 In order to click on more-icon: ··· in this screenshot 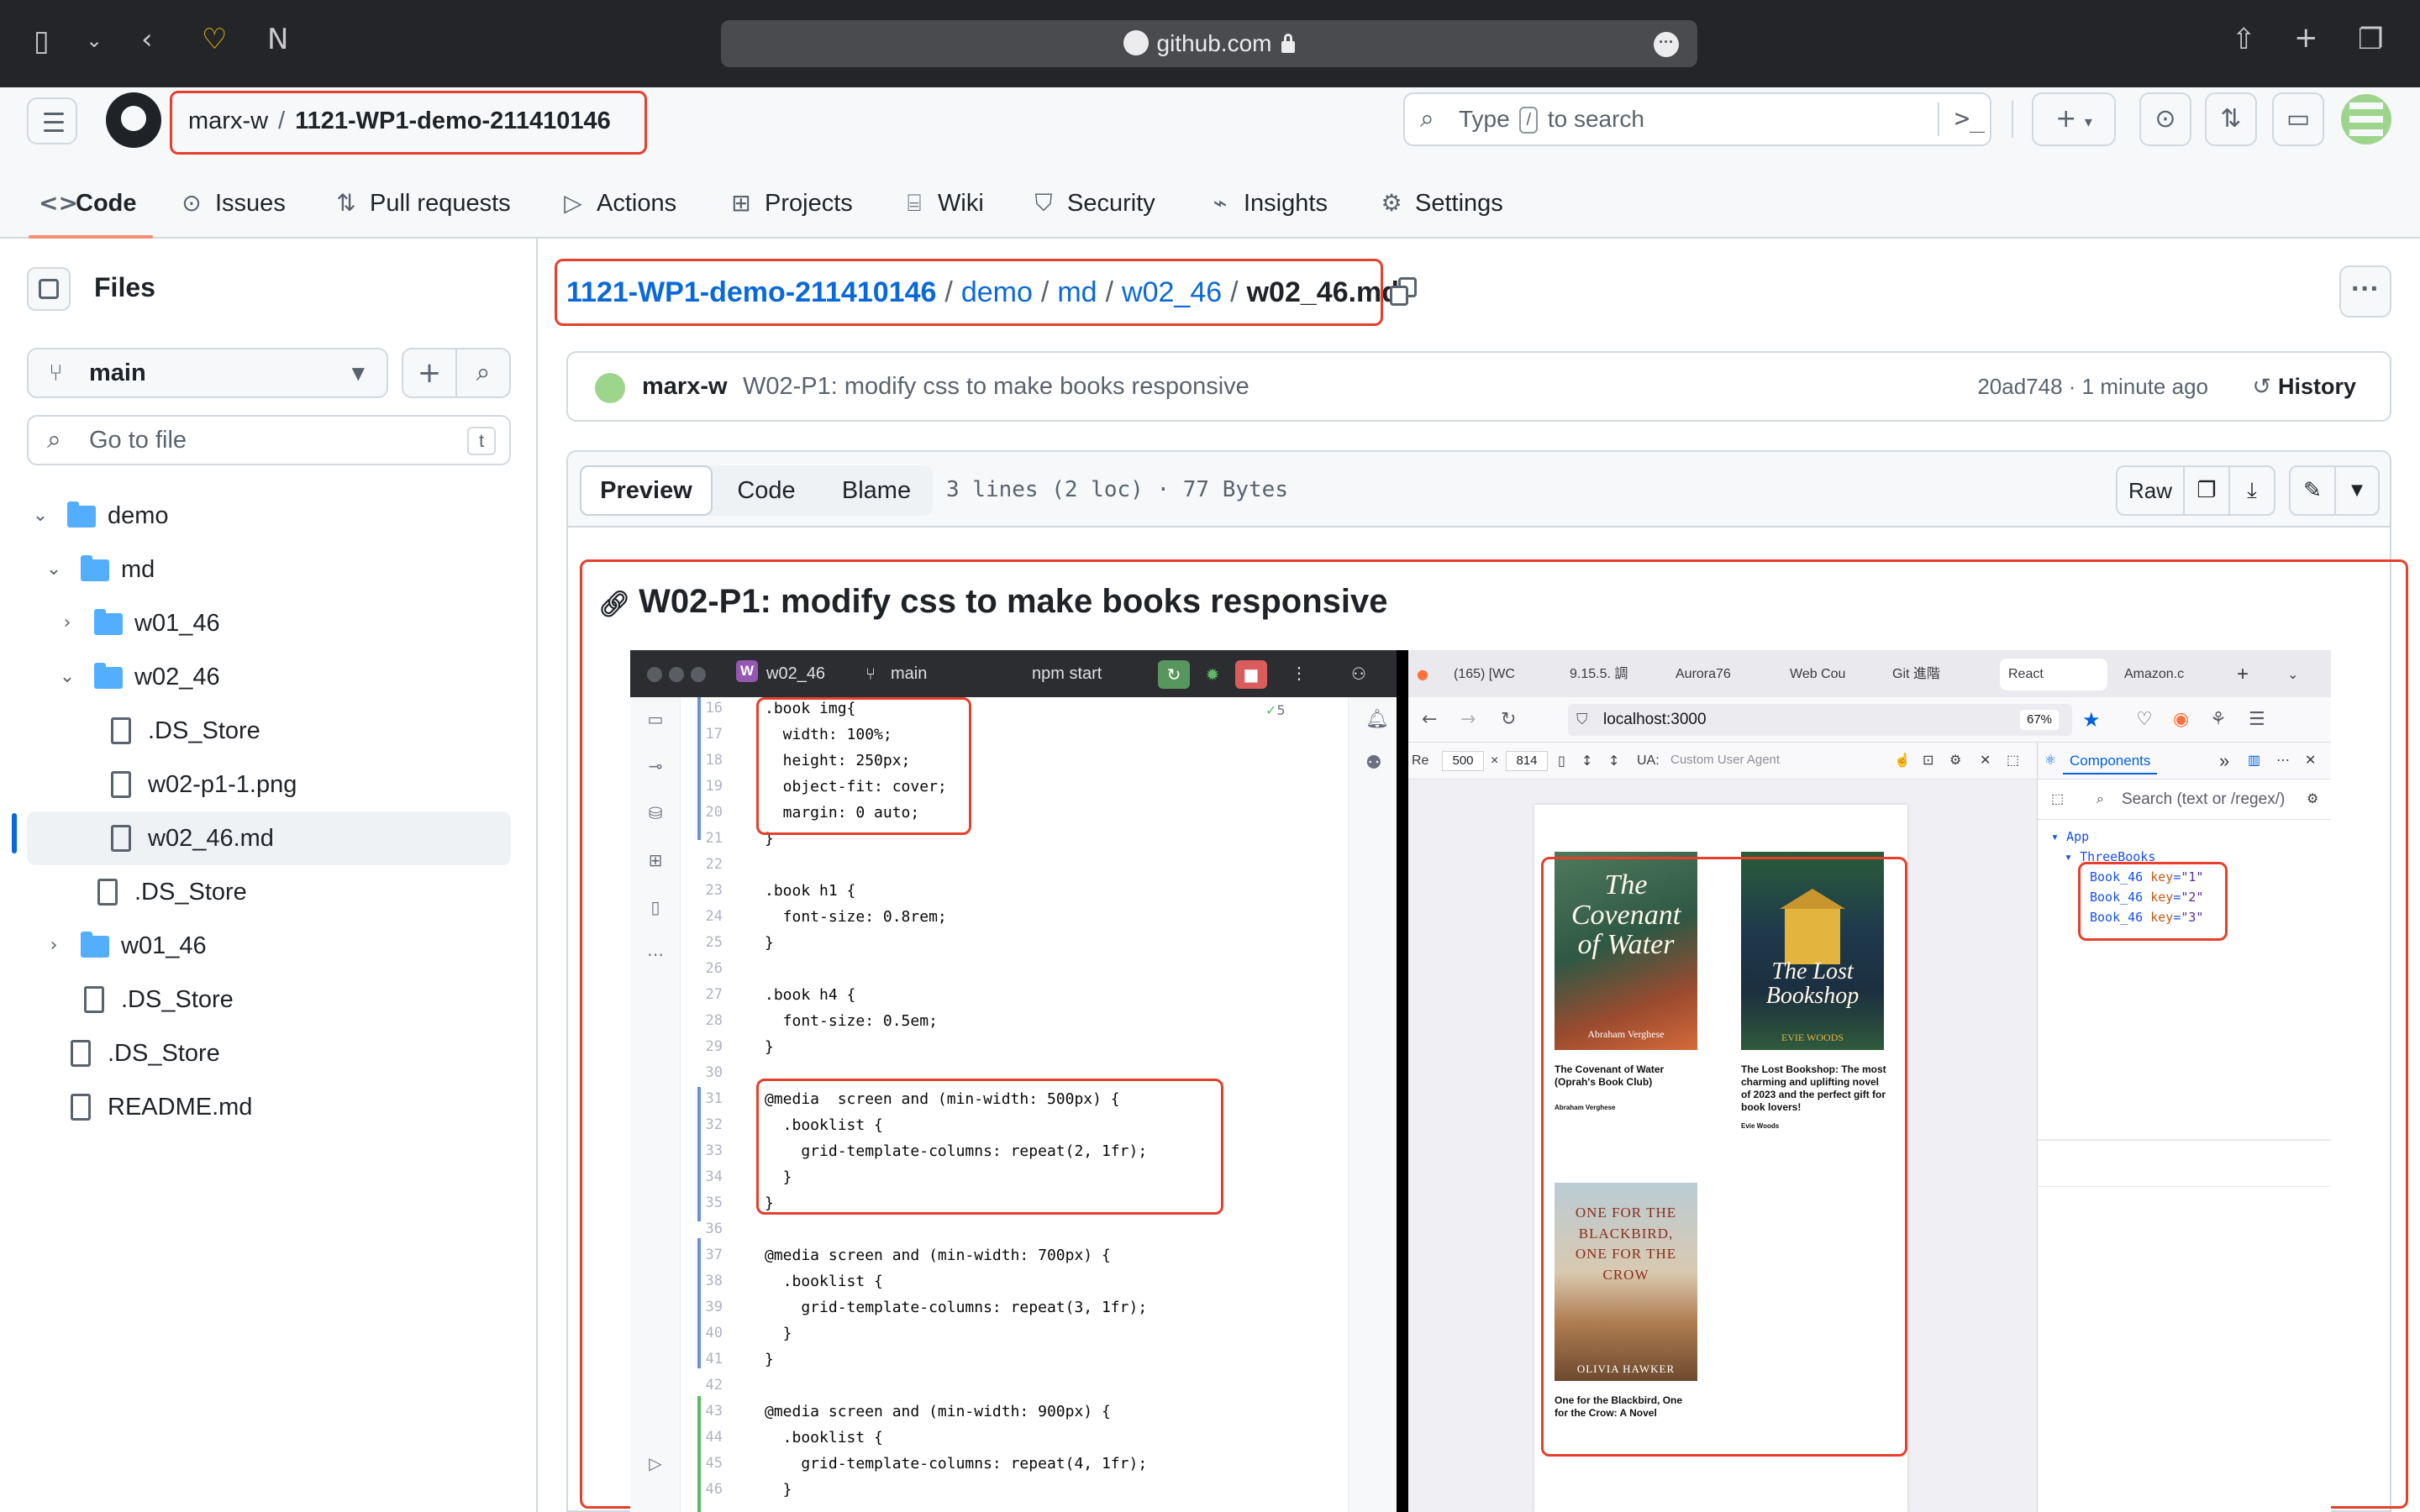, I will do `click(1666, 44)`.